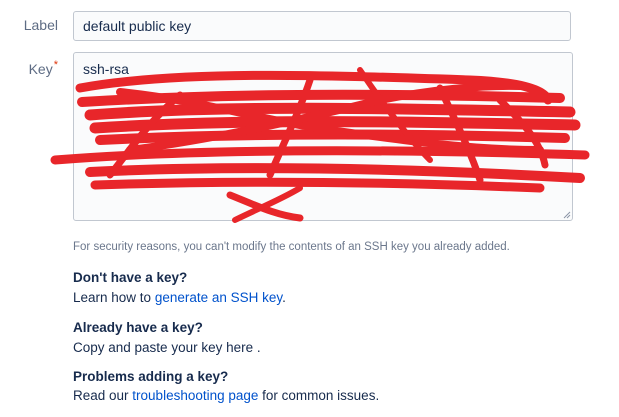 The width and height of the screenshot is (619, 417). Describe the element at coordinates (319, 395) in the screenshot. I see `problems-suffix: for common issues.` at that location.